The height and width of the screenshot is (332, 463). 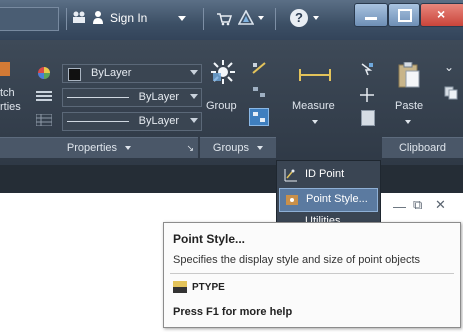 What do you see at coordinates (291, 175) in the screenshot?
I see `id-point-icon` at bounding box center [291, 175].